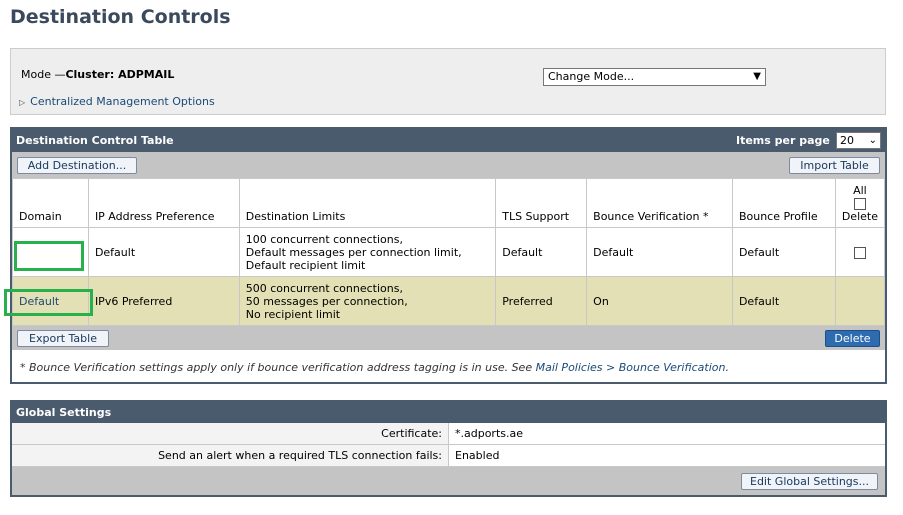 The width and height of the screenshot is (903, 515). What do you see at coordinates (858, 140) in the screenshot?
I see `items-per-page-select: 20 ⌄` at bounding box center [858, 140].